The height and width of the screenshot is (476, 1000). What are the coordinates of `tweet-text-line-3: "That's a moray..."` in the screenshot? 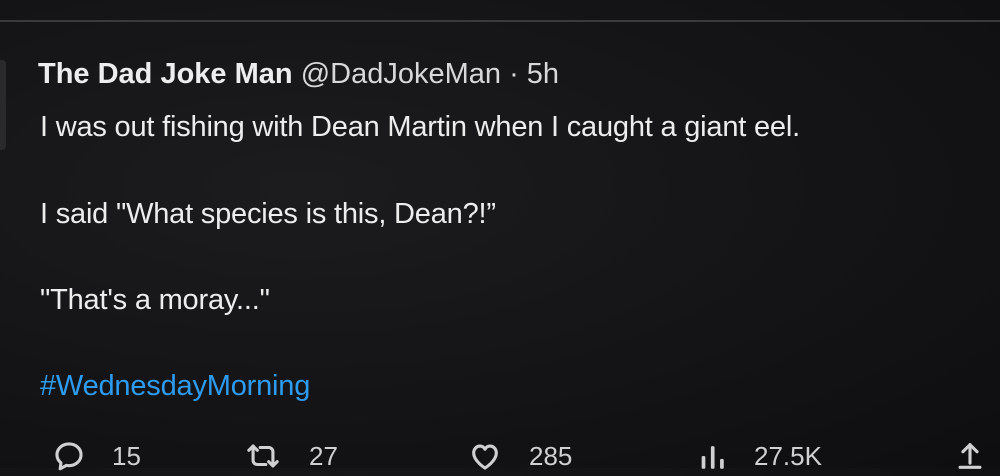 It's located at (155, 300).